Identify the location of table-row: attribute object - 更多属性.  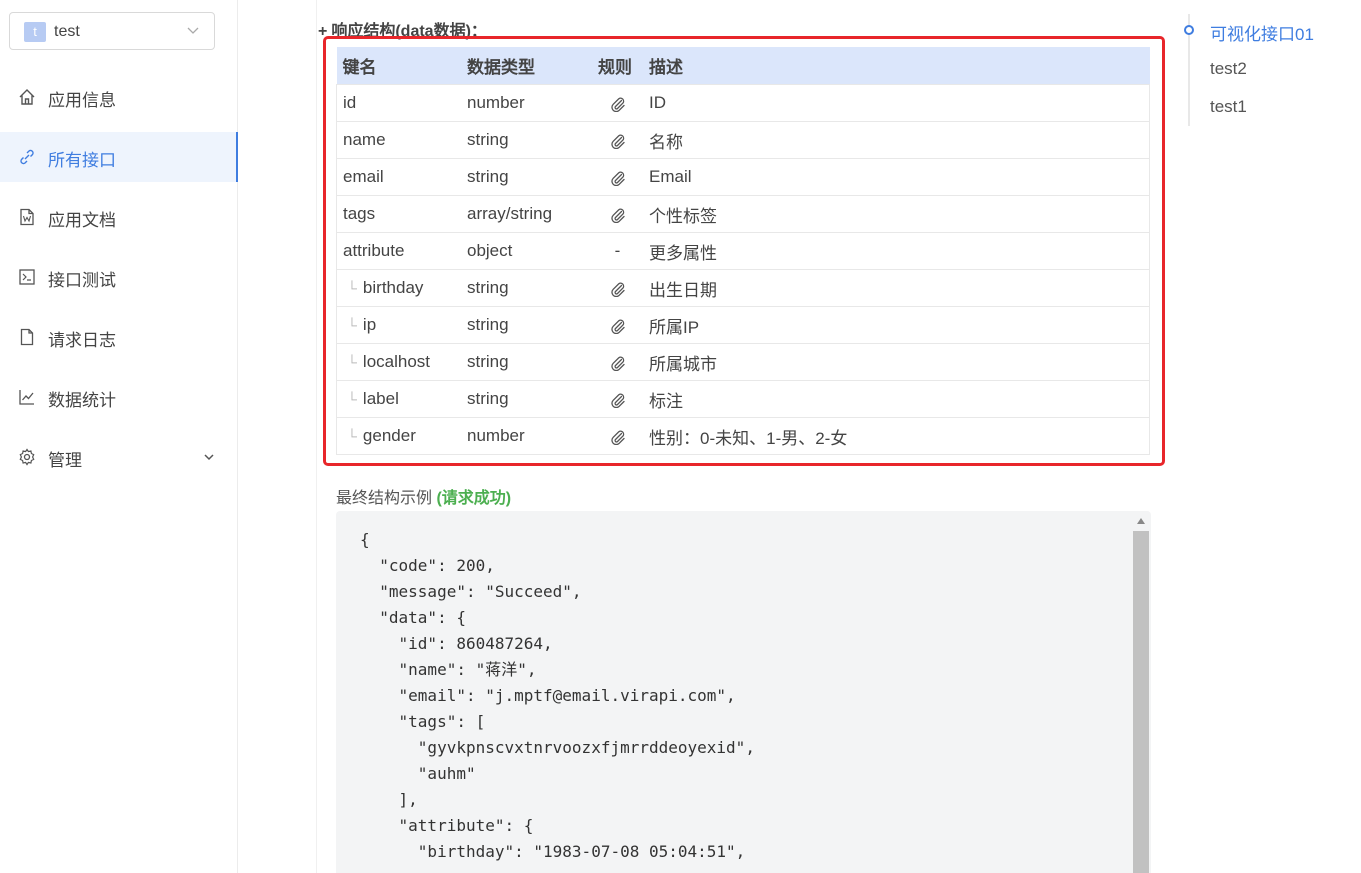
(743, 251).